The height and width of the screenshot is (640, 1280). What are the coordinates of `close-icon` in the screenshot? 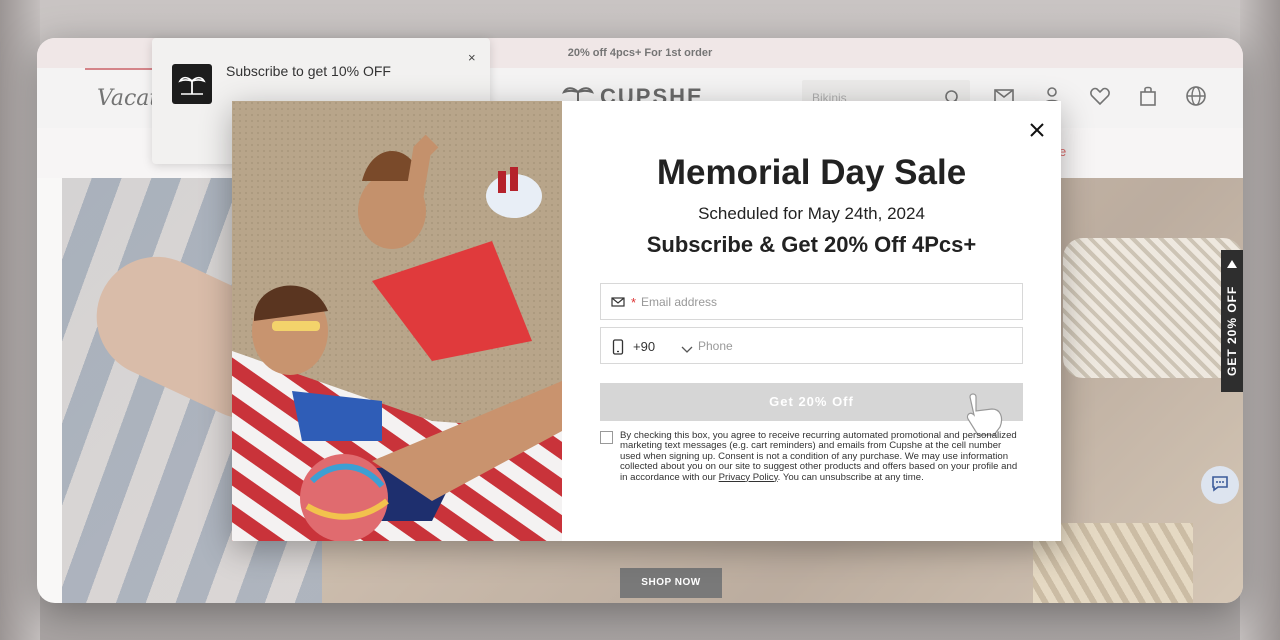 It's located at (1037, 130).